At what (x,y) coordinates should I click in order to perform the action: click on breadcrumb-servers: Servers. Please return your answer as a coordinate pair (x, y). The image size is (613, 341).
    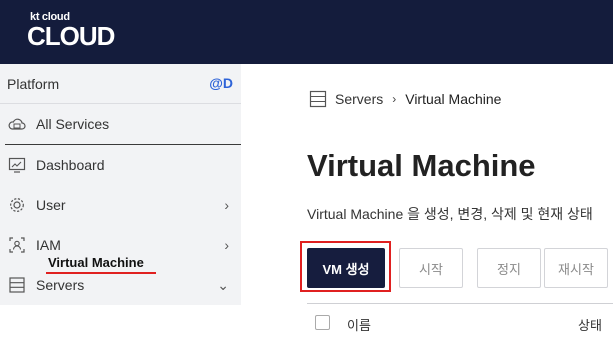
    Looking at the image, I should click on (359, 99).